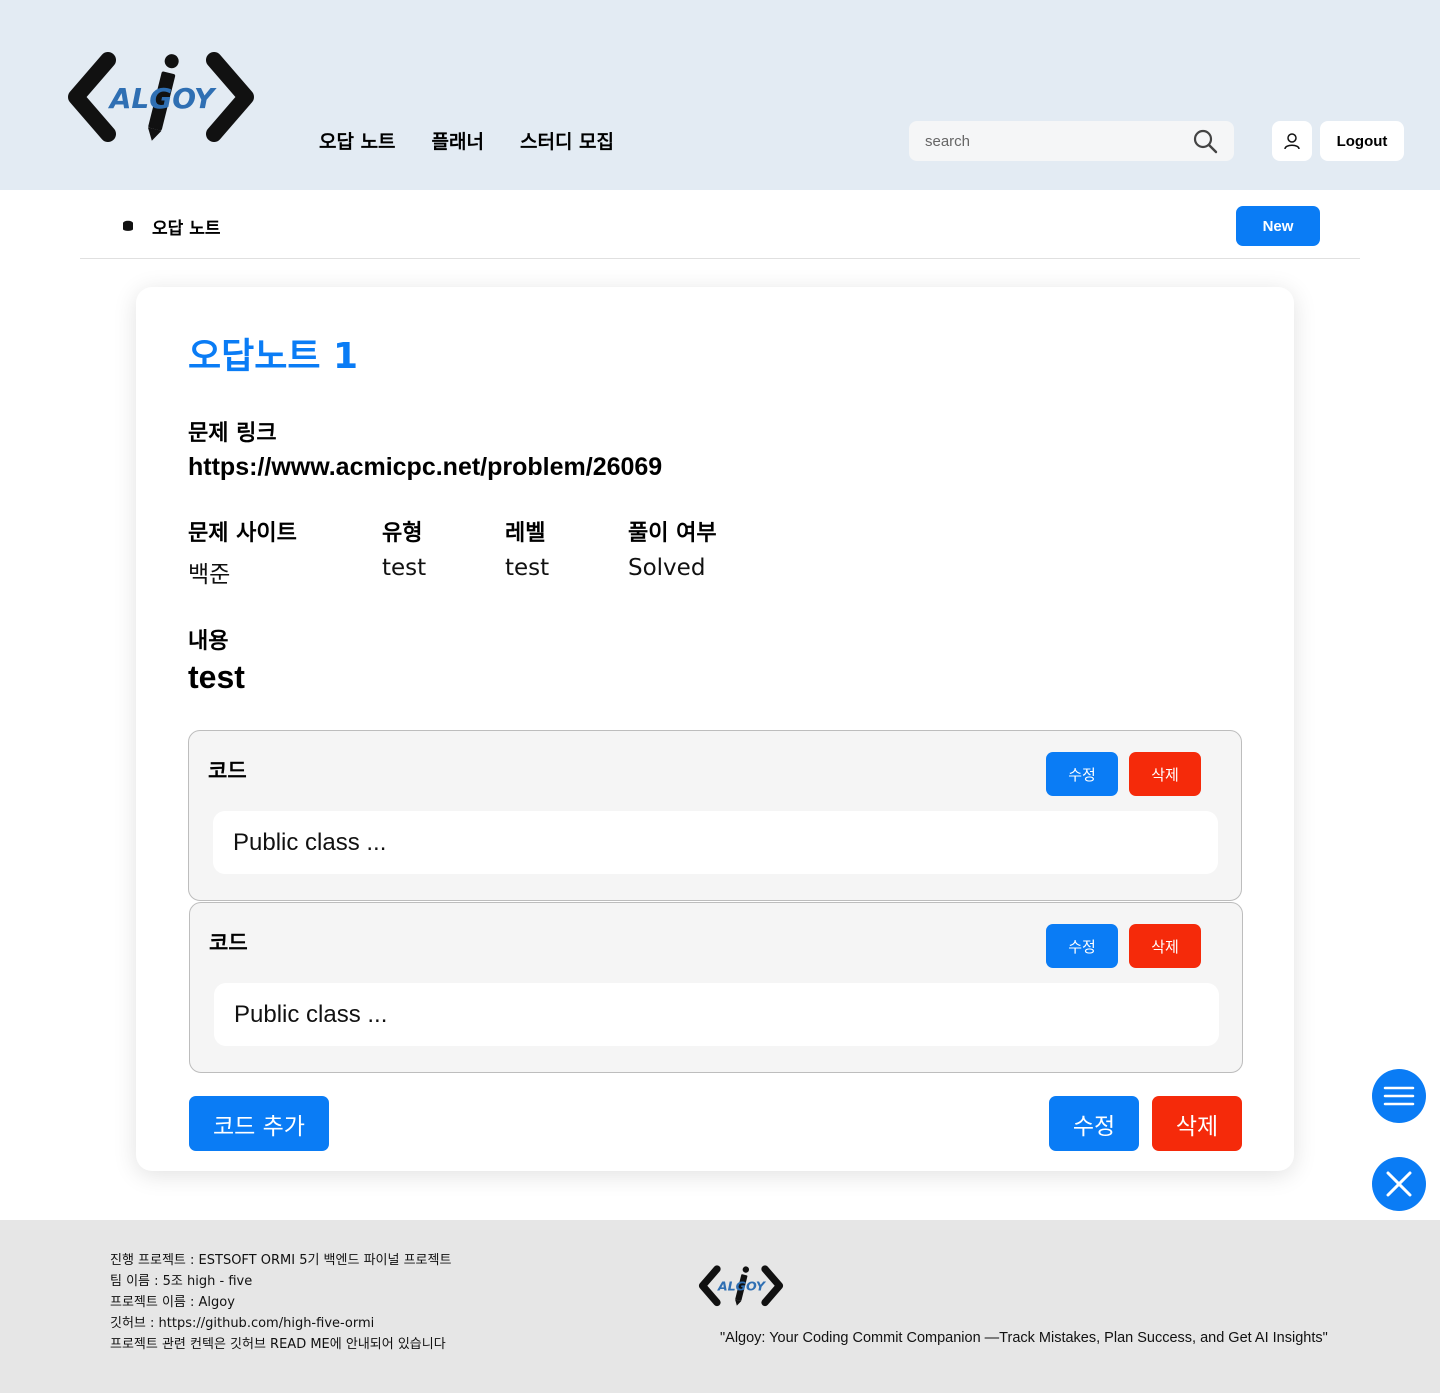 The image size is (1440, 1393). I want to click on menu-fab, so click(1399, 1096).